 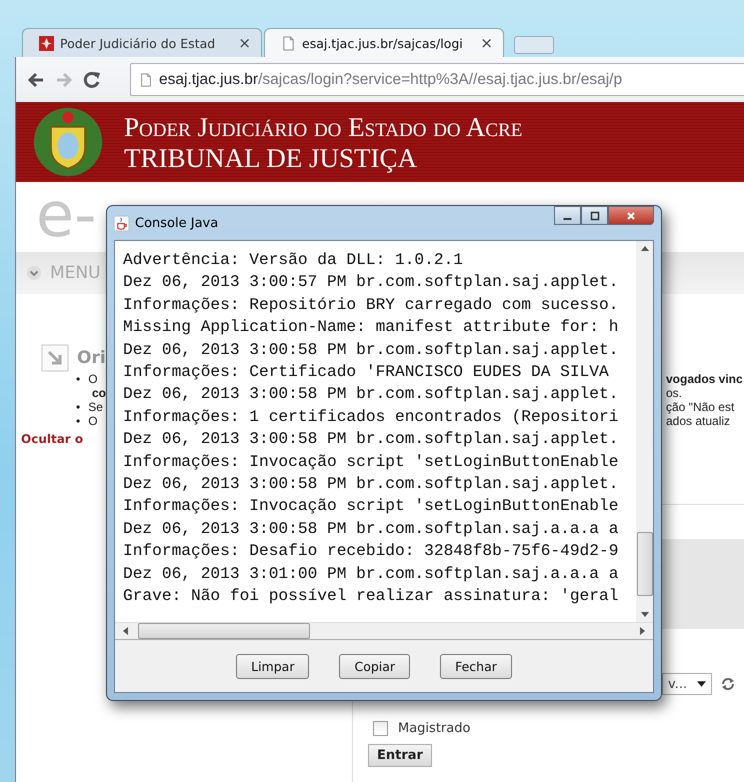 I want to click on console-button: Fechar, so click(x=476, y=666).